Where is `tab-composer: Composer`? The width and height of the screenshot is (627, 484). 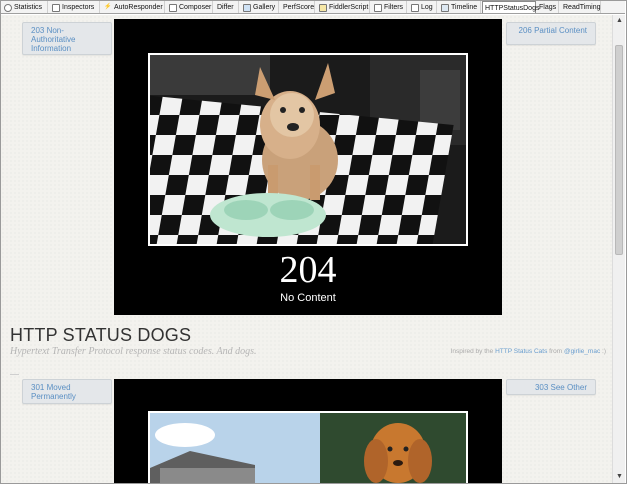
tab-composer: Composer is located at coordinates (190, 7).